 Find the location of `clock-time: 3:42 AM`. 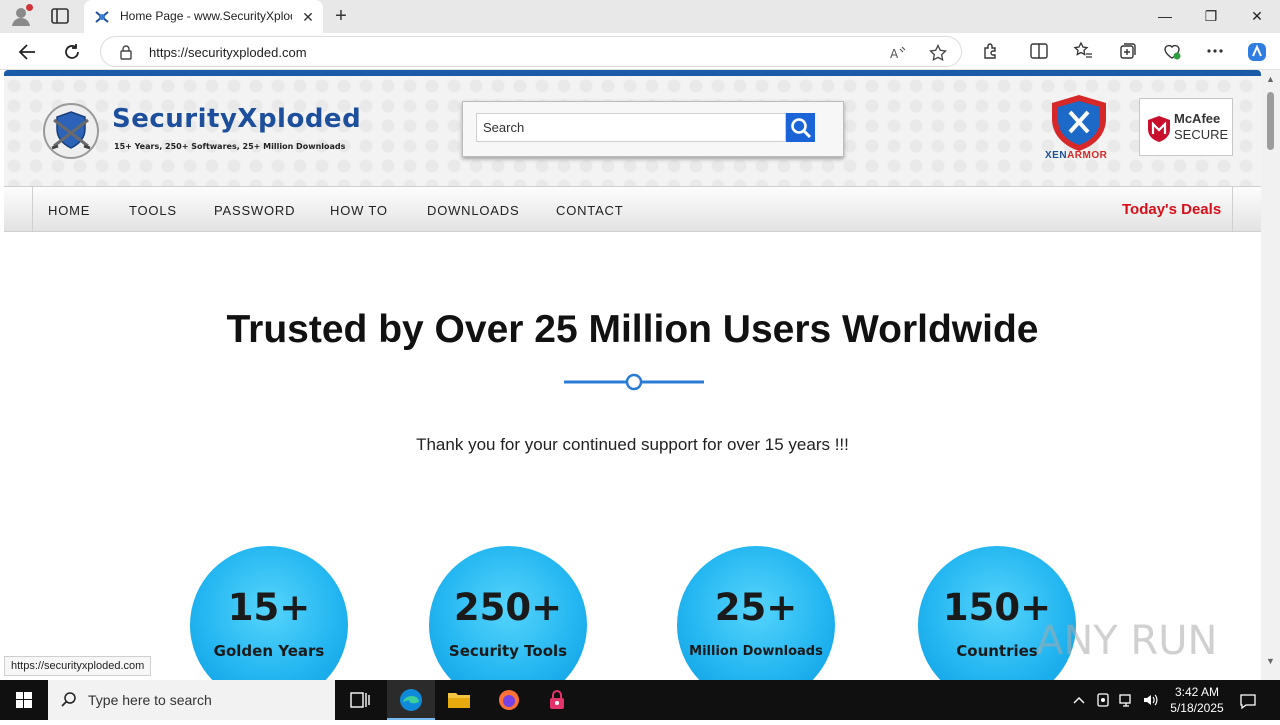

clock-time: 3:42 AM is located at coordinates (1197, 692).